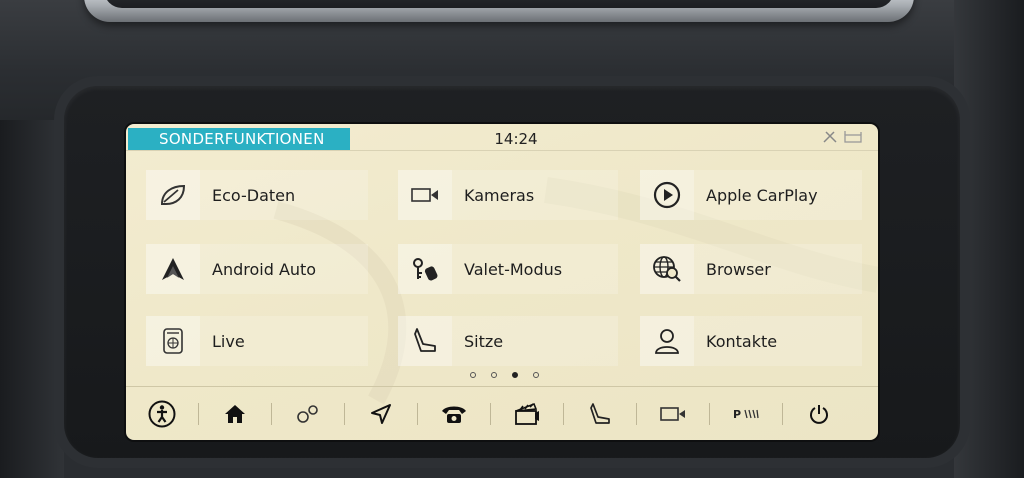 This screenshot has height=478, width=1024. I want to click on bottom-bar: P, so click(502, 413).